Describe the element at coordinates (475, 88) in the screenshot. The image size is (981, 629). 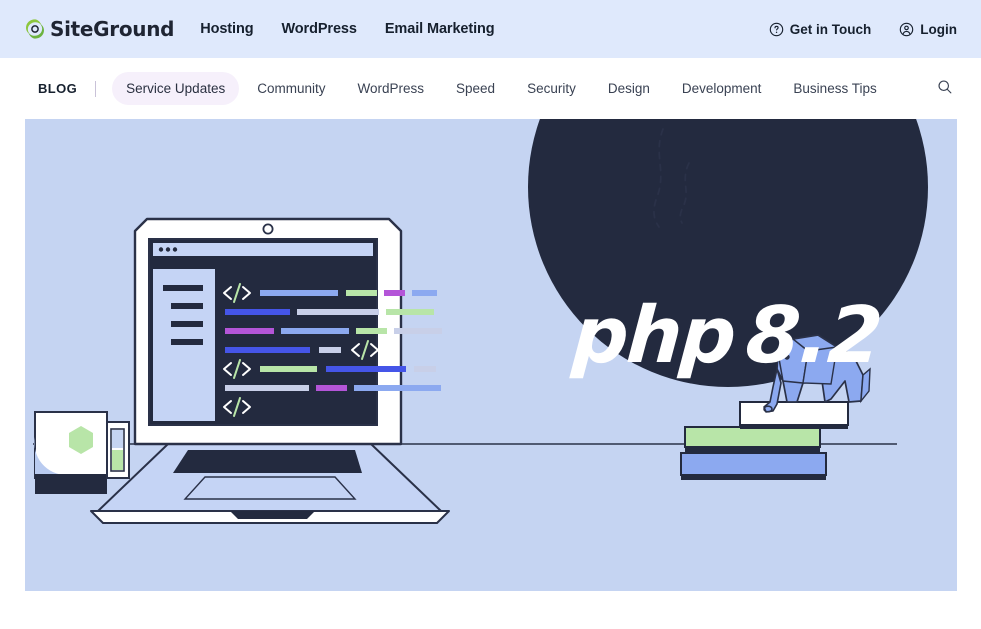
I see `blog-category-speed: Speed` at that location.